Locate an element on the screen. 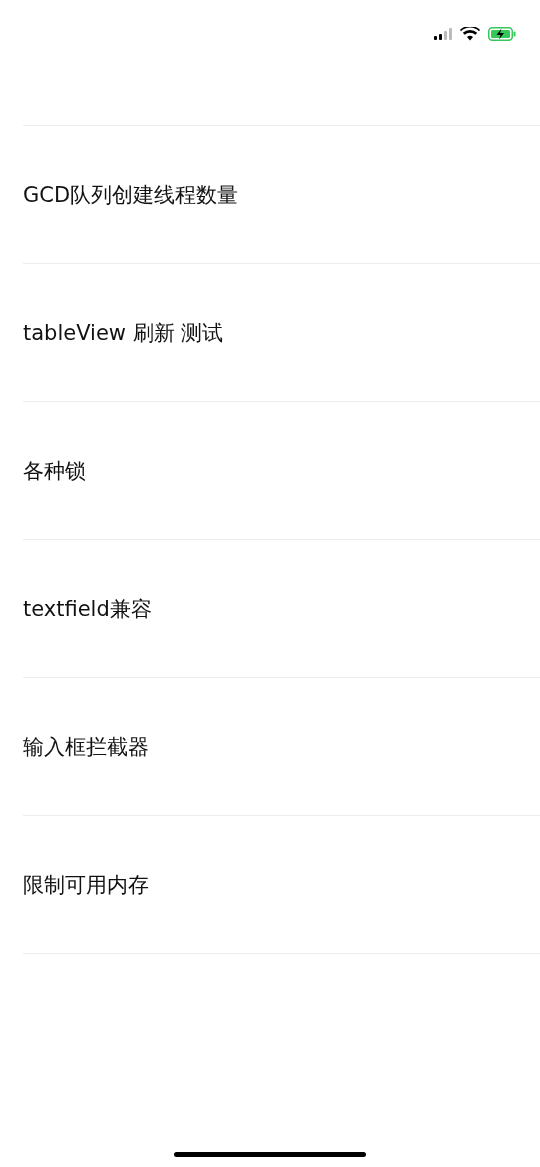  list-row: 限制可用内存 is located at coordinates (281, 885).